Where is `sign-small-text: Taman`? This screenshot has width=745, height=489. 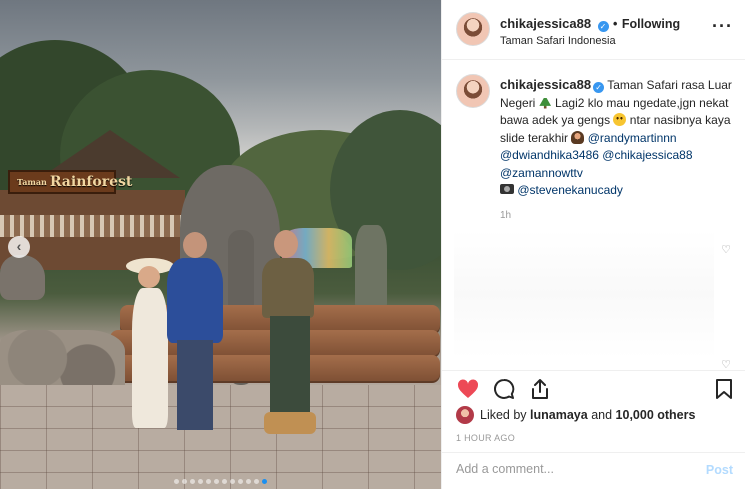
sign-small-text: Taman is located at coordinates (32, 182).